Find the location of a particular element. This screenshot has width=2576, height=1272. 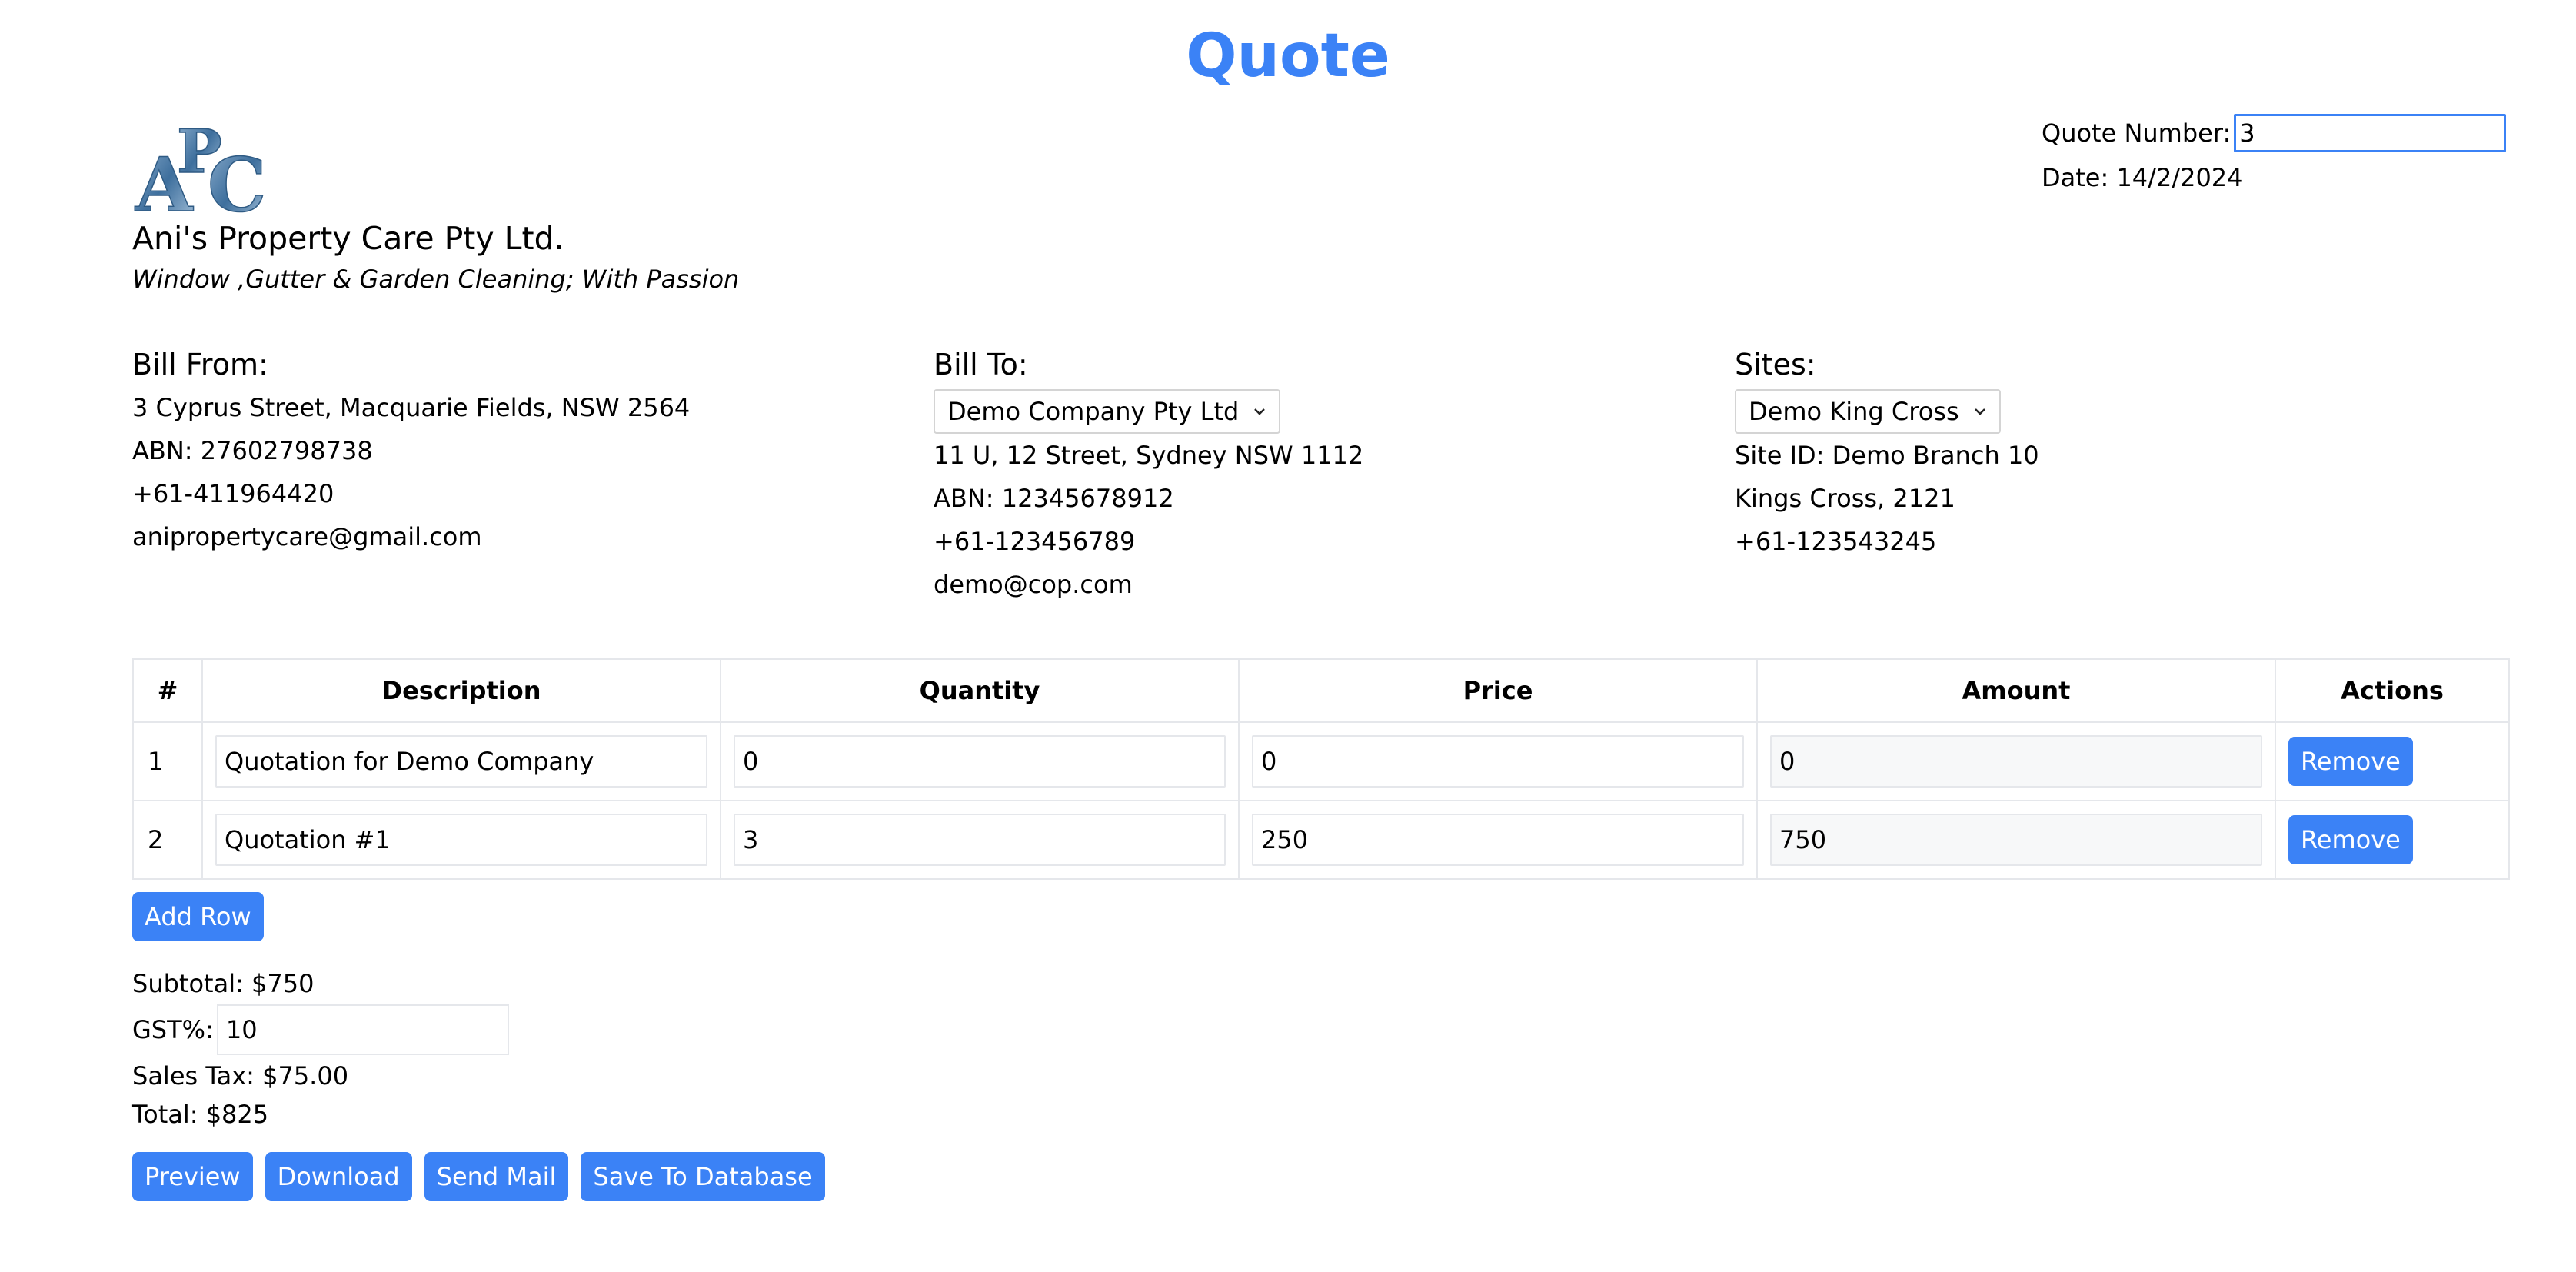

quote-number-row: Quote Number: is located at coordinates (2274, 133).